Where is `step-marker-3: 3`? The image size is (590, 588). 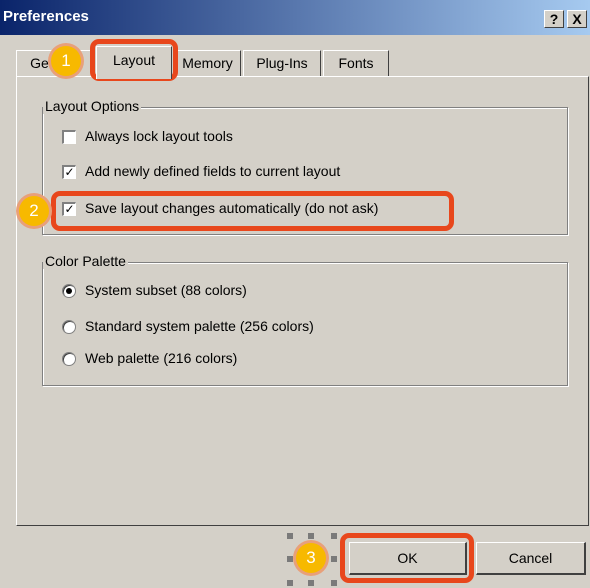 step-marker-3: 3 is located at coordinates (311, 558).